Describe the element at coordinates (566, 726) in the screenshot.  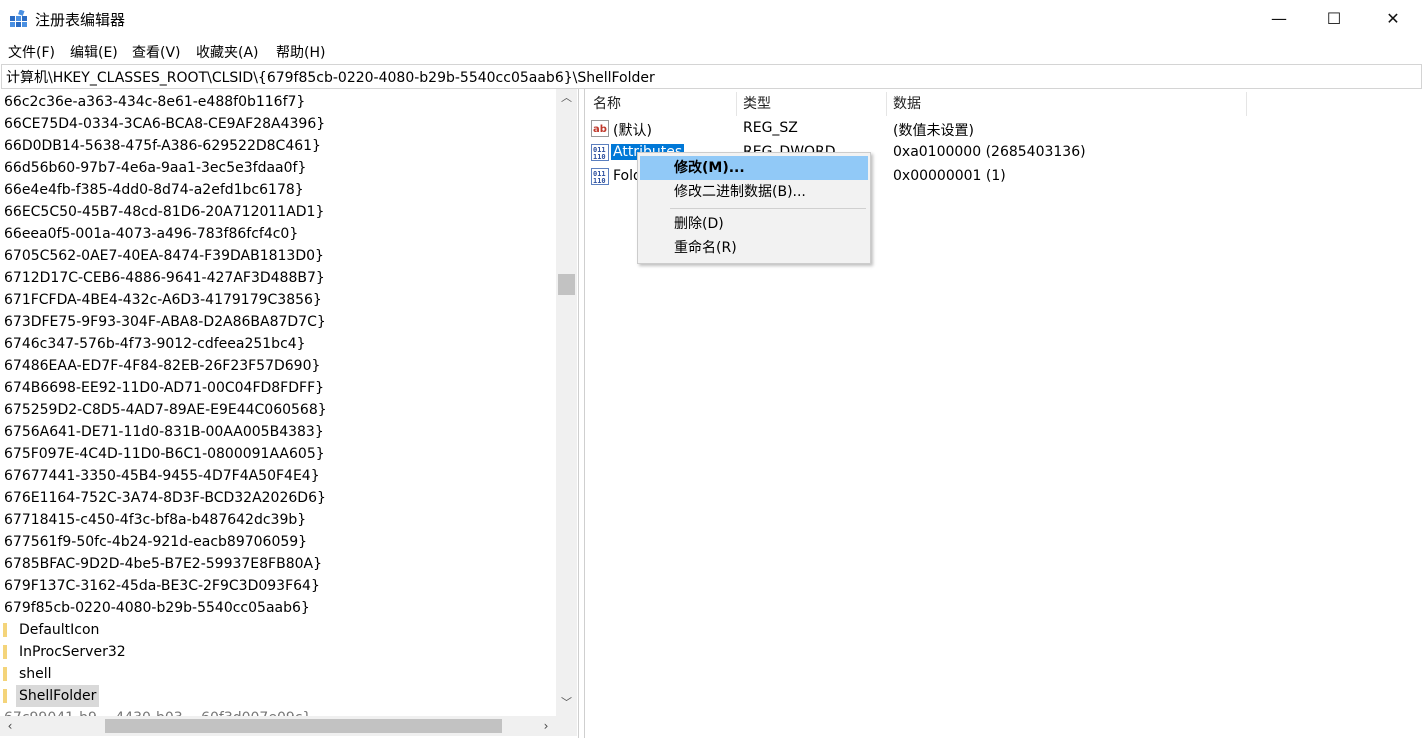
I see `scroll-corner` at that location.